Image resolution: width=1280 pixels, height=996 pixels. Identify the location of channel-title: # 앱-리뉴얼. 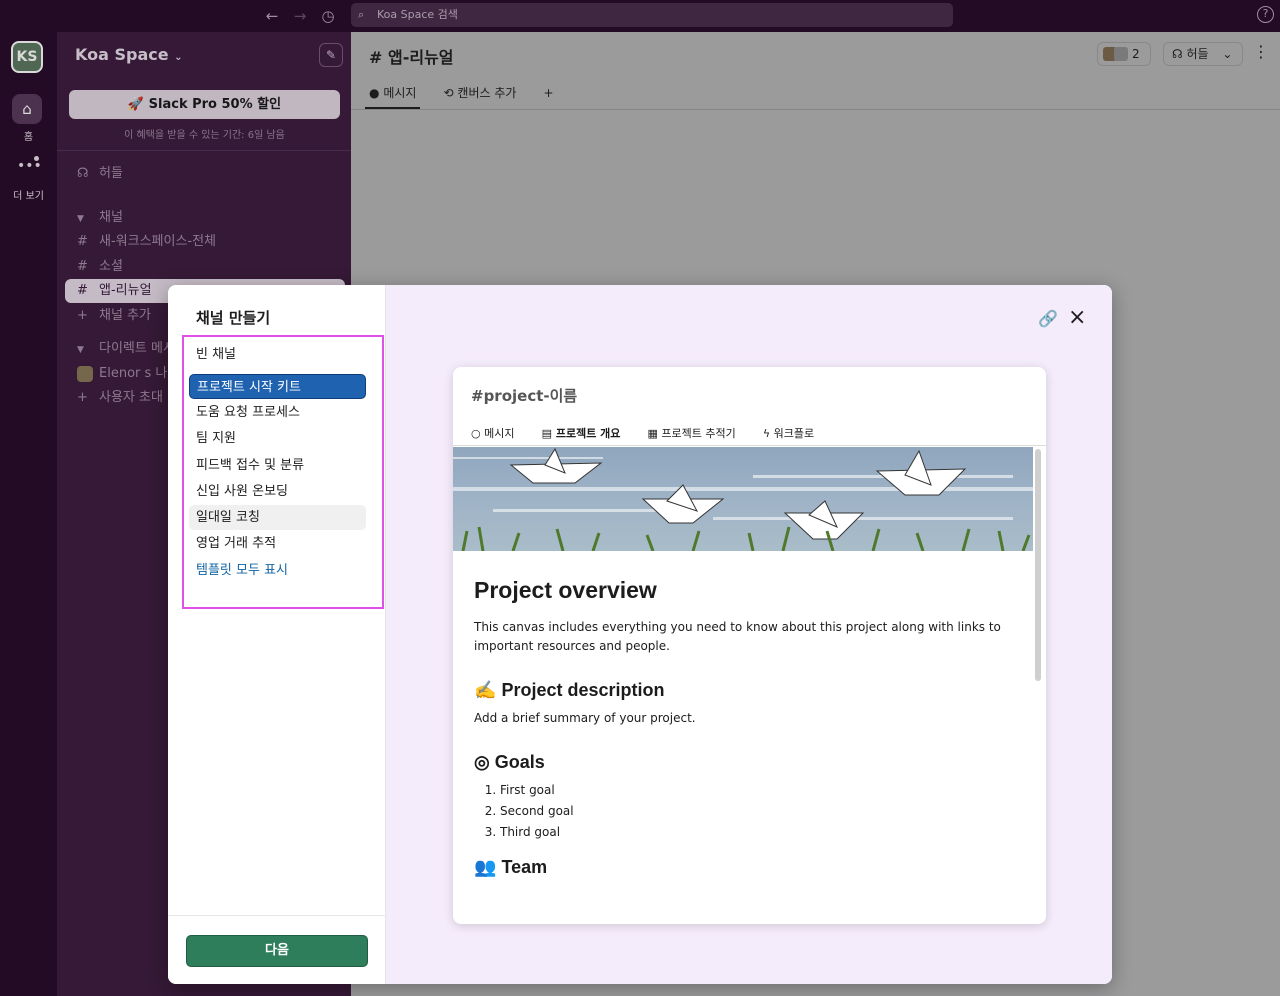
(411, 56).